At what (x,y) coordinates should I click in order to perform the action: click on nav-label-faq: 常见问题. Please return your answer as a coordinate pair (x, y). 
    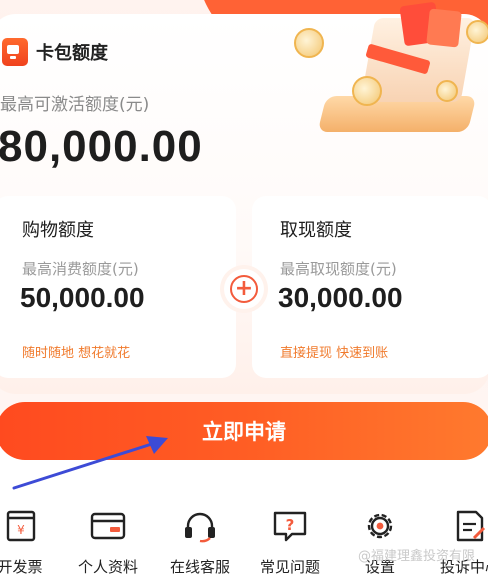
    Looking at the image, I should click on (289, 566).